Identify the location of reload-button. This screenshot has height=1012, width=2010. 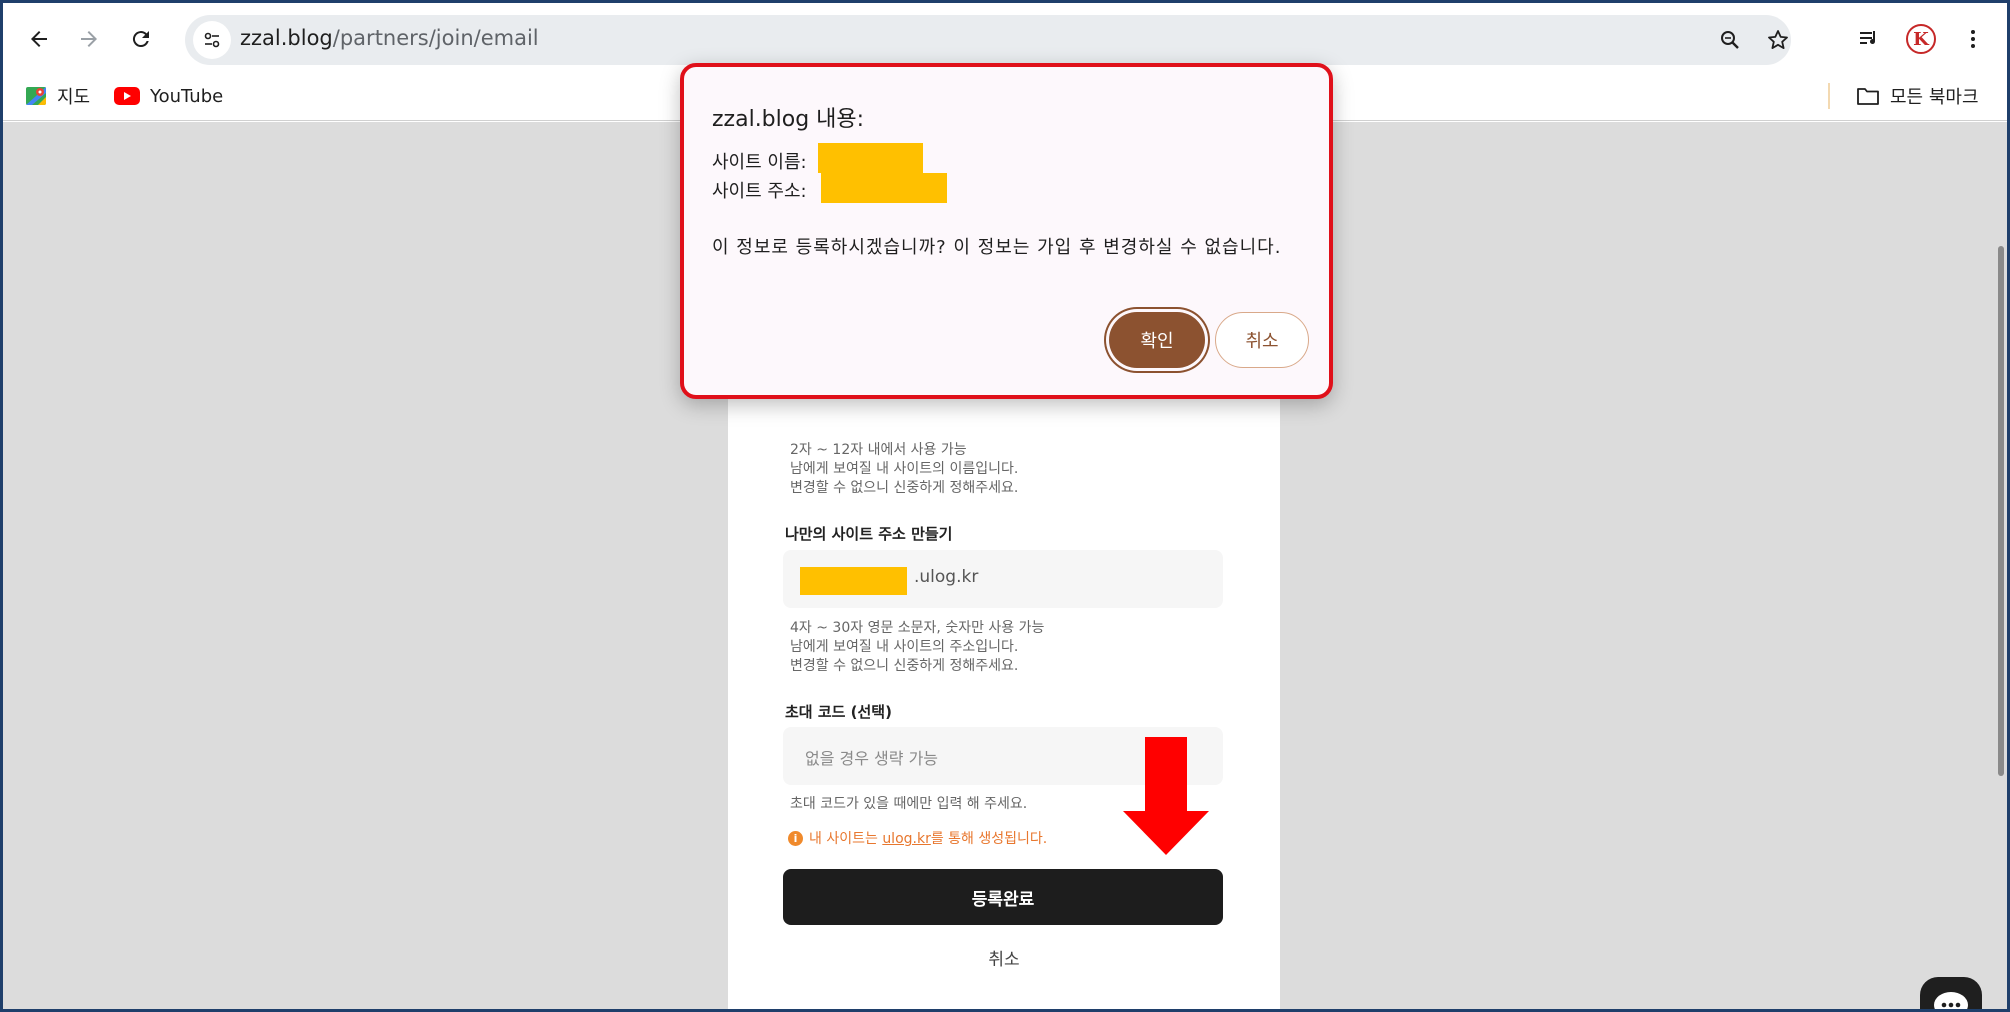
(141, 39).